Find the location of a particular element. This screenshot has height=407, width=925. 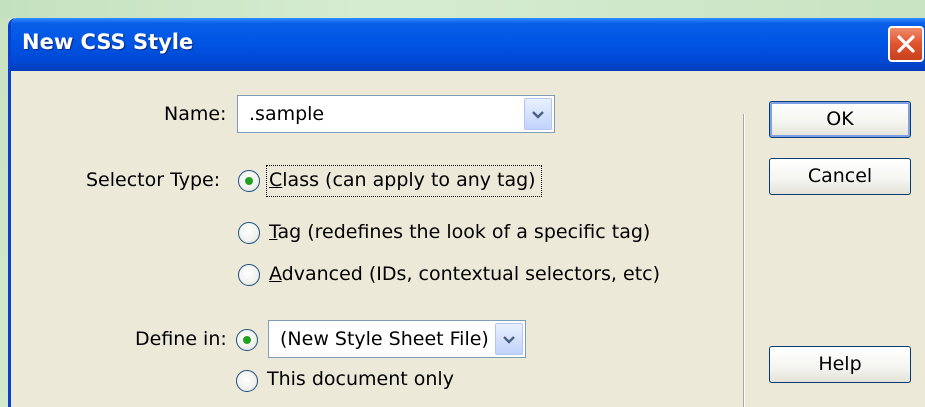

dialog-title: New CSS Style is located at coordinates (108, 42).